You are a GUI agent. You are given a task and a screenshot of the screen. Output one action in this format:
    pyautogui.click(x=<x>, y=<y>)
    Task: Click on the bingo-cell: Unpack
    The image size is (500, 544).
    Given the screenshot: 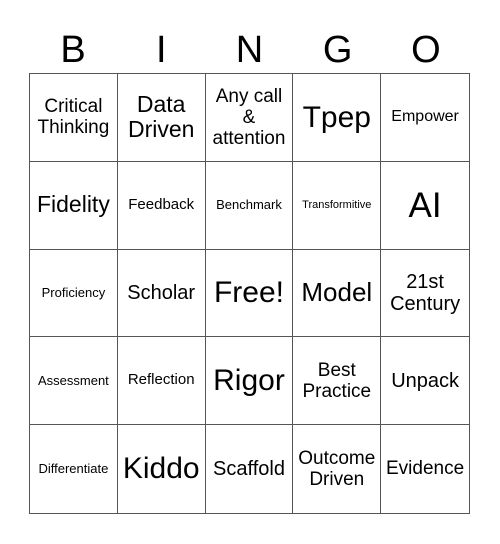 What is the action you would take?
    pyautogui.click(x=425, y=381)
    